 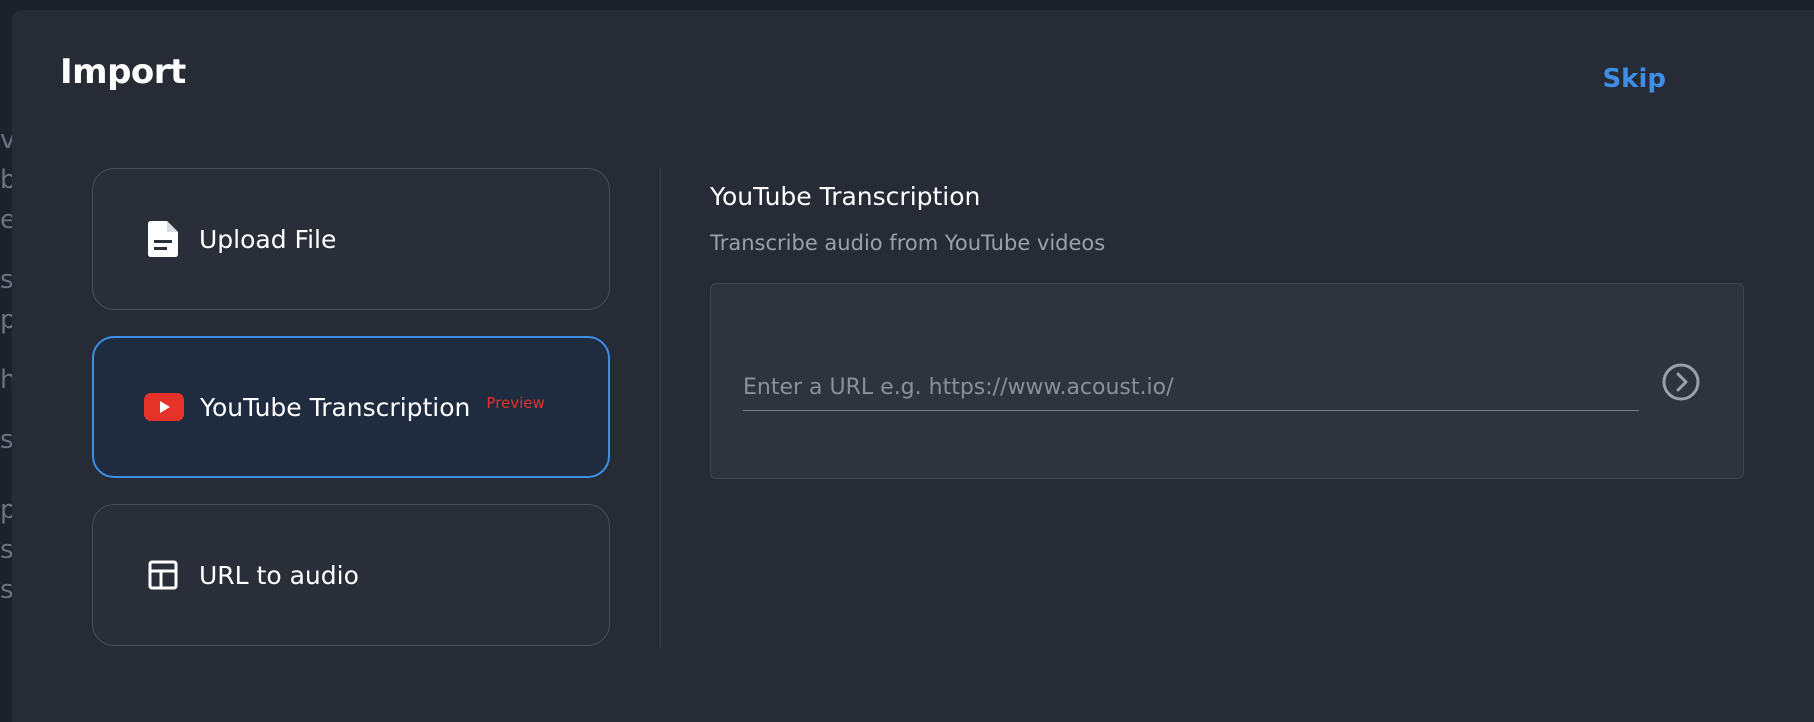 I want to click on option-label: Upload File, so click(x=268, y=239).